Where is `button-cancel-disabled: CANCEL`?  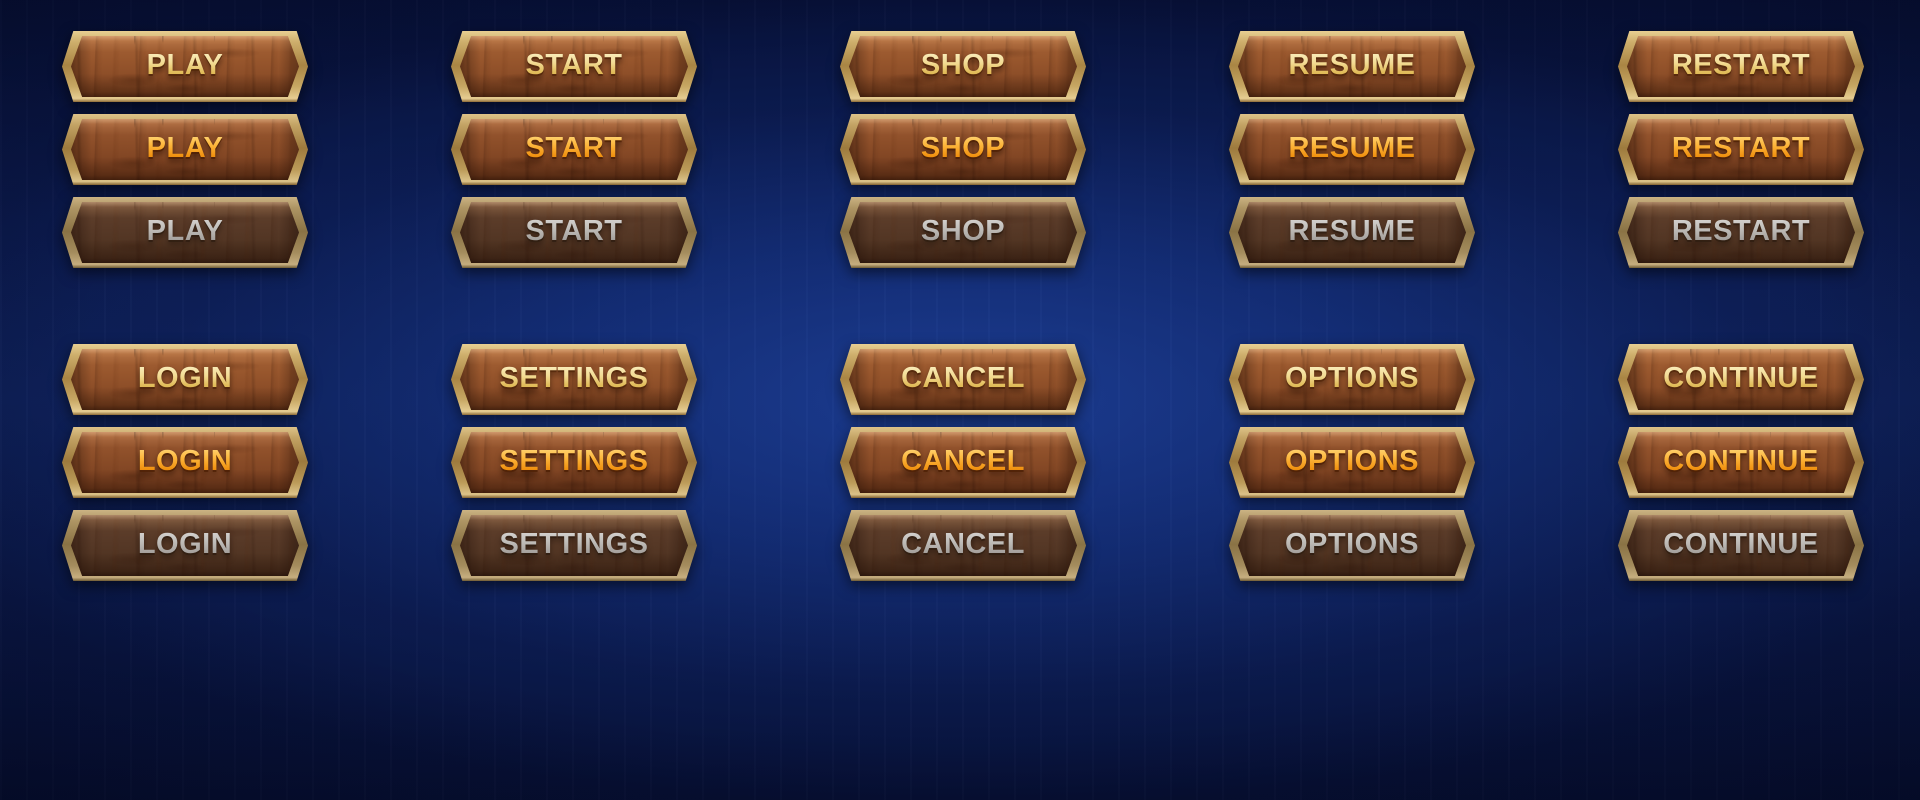
button-cancel-disabled: CANCEL is located at coordinates (963, 545).